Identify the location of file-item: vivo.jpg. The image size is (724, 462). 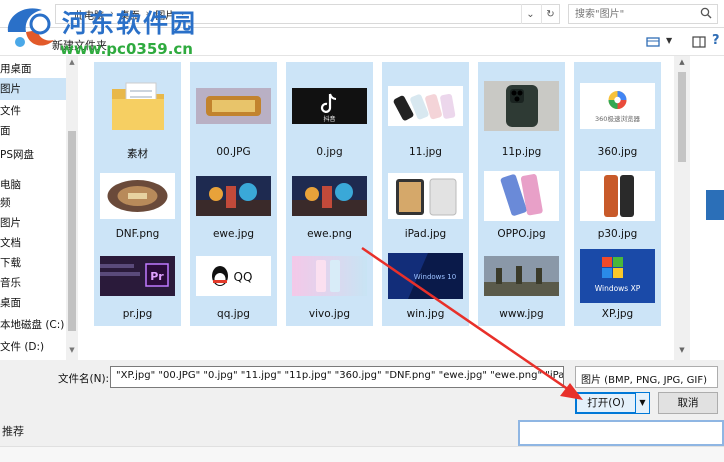
(329, 285).